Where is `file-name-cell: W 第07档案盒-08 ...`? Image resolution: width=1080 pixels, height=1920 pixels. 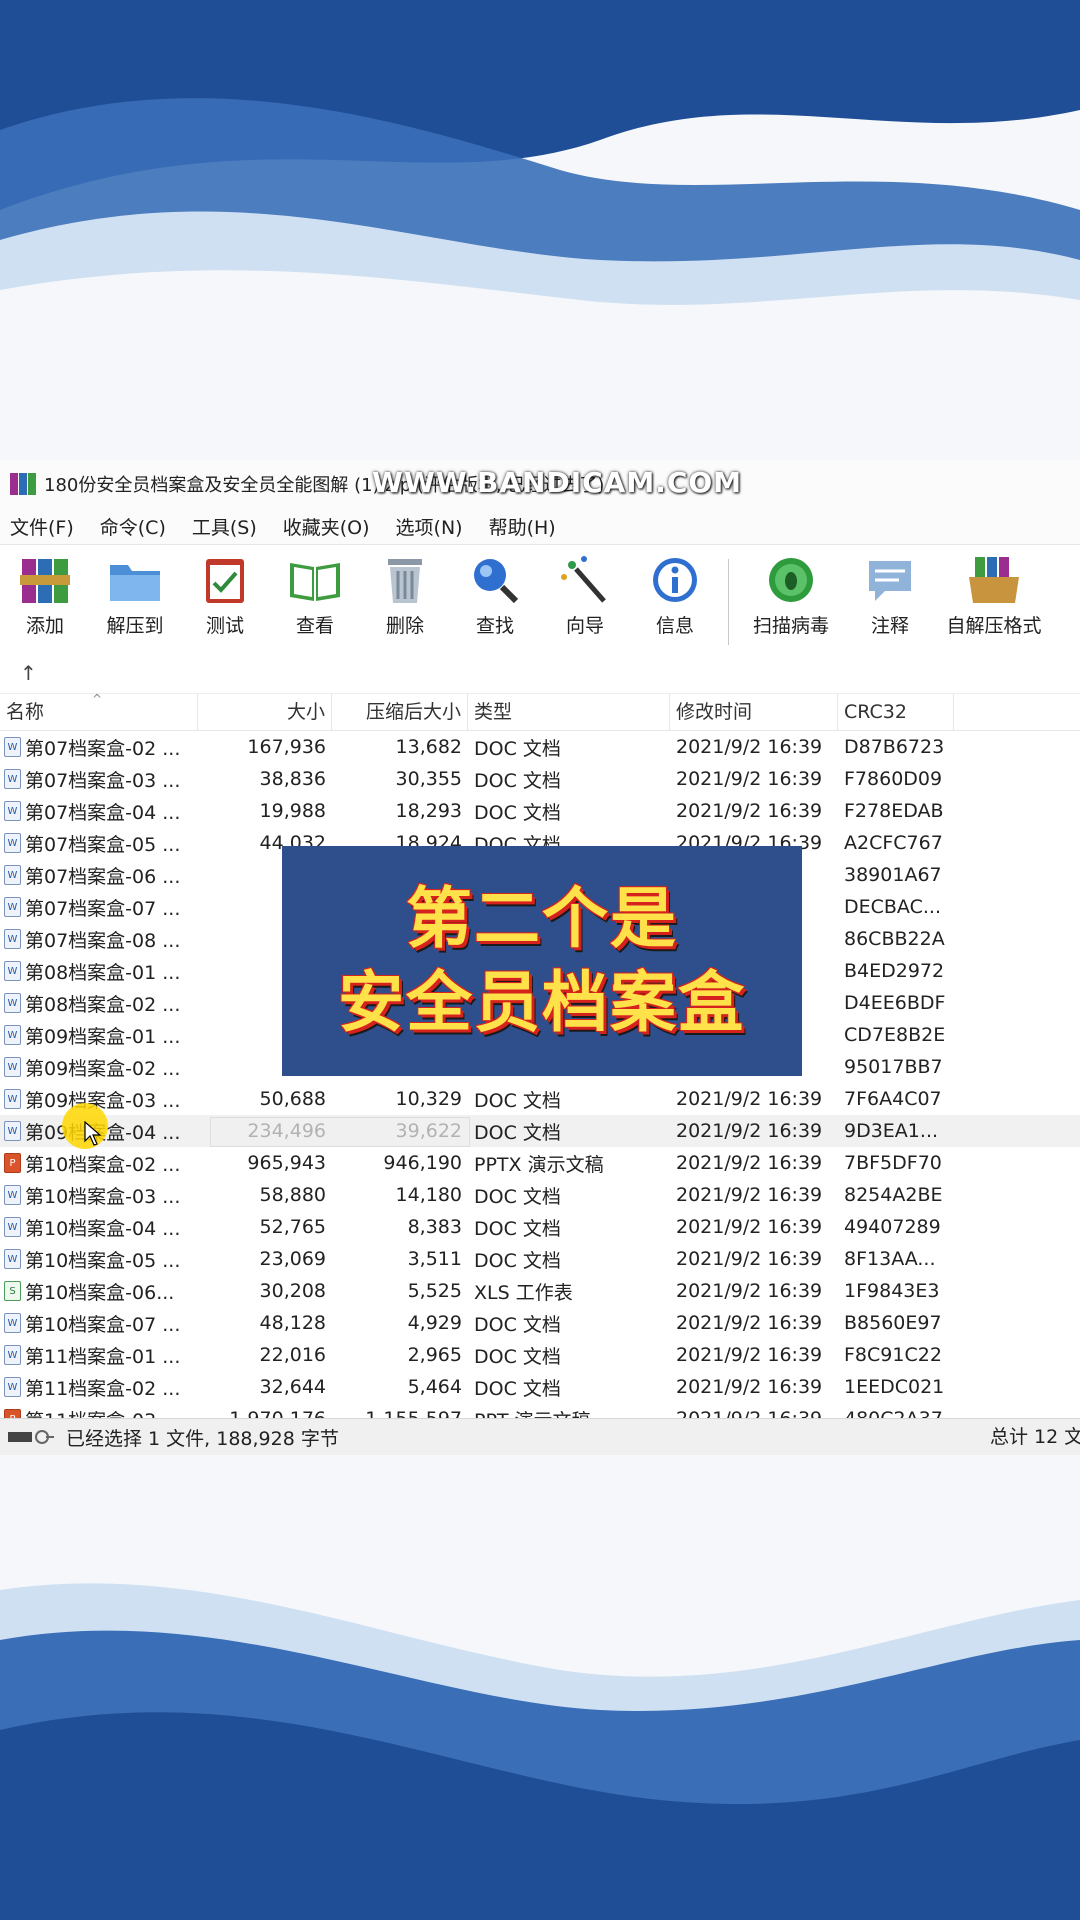
file-name-cell: W 第07档案盒-08 ... is located at coordinates (99, 939).